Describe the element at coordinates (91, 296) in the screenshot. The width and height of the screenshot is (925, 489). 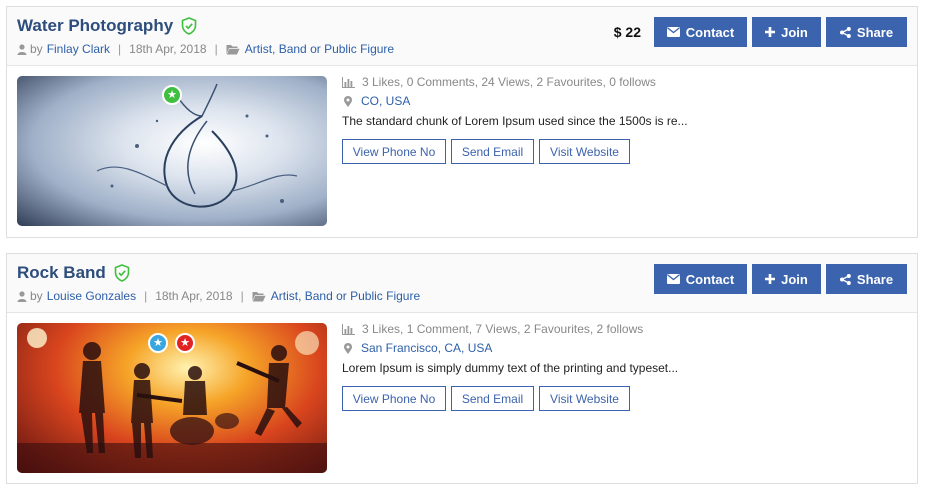
I see `author-link: Louise Gonzales` at that location.